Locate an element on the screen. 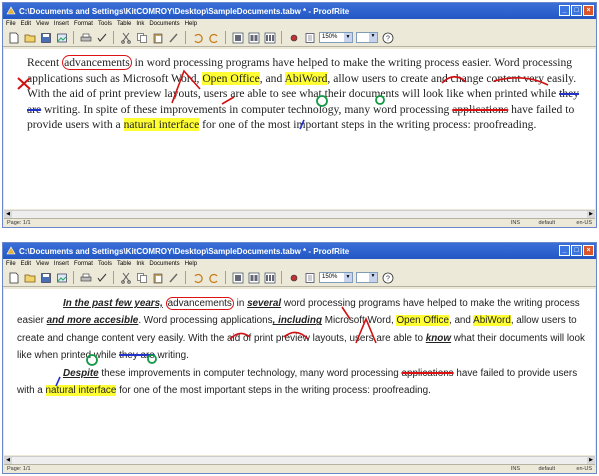  text-run: Recent is located at coordinates (45, 62).